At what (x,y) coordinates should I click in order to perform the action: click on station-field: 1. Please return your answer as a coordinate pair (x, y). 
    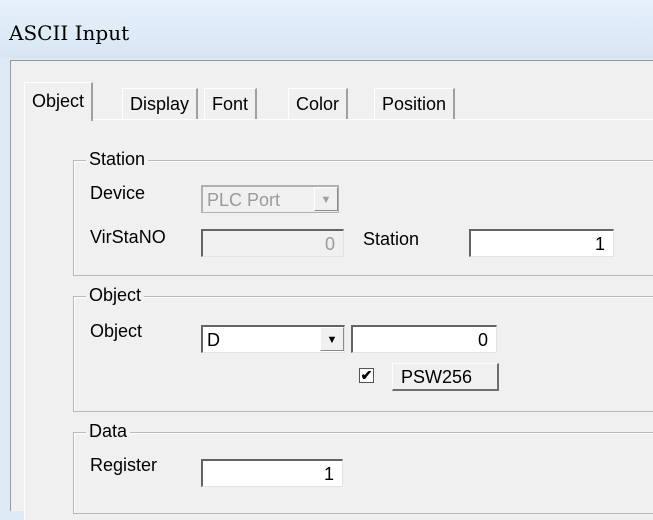
    Looking at the image, I should click on (541, 243).